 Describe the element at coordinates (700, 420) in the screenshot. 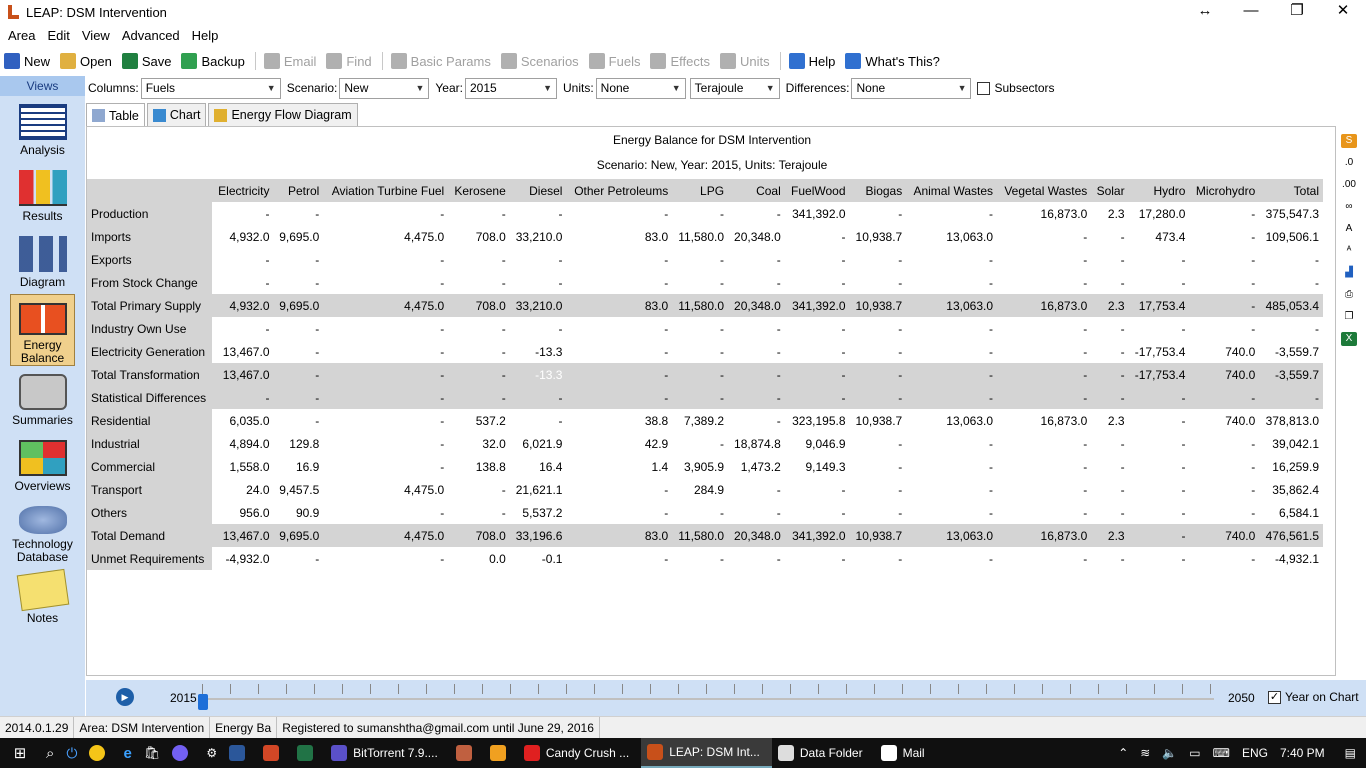

I see `table-cell: 7,389.2` at that location.